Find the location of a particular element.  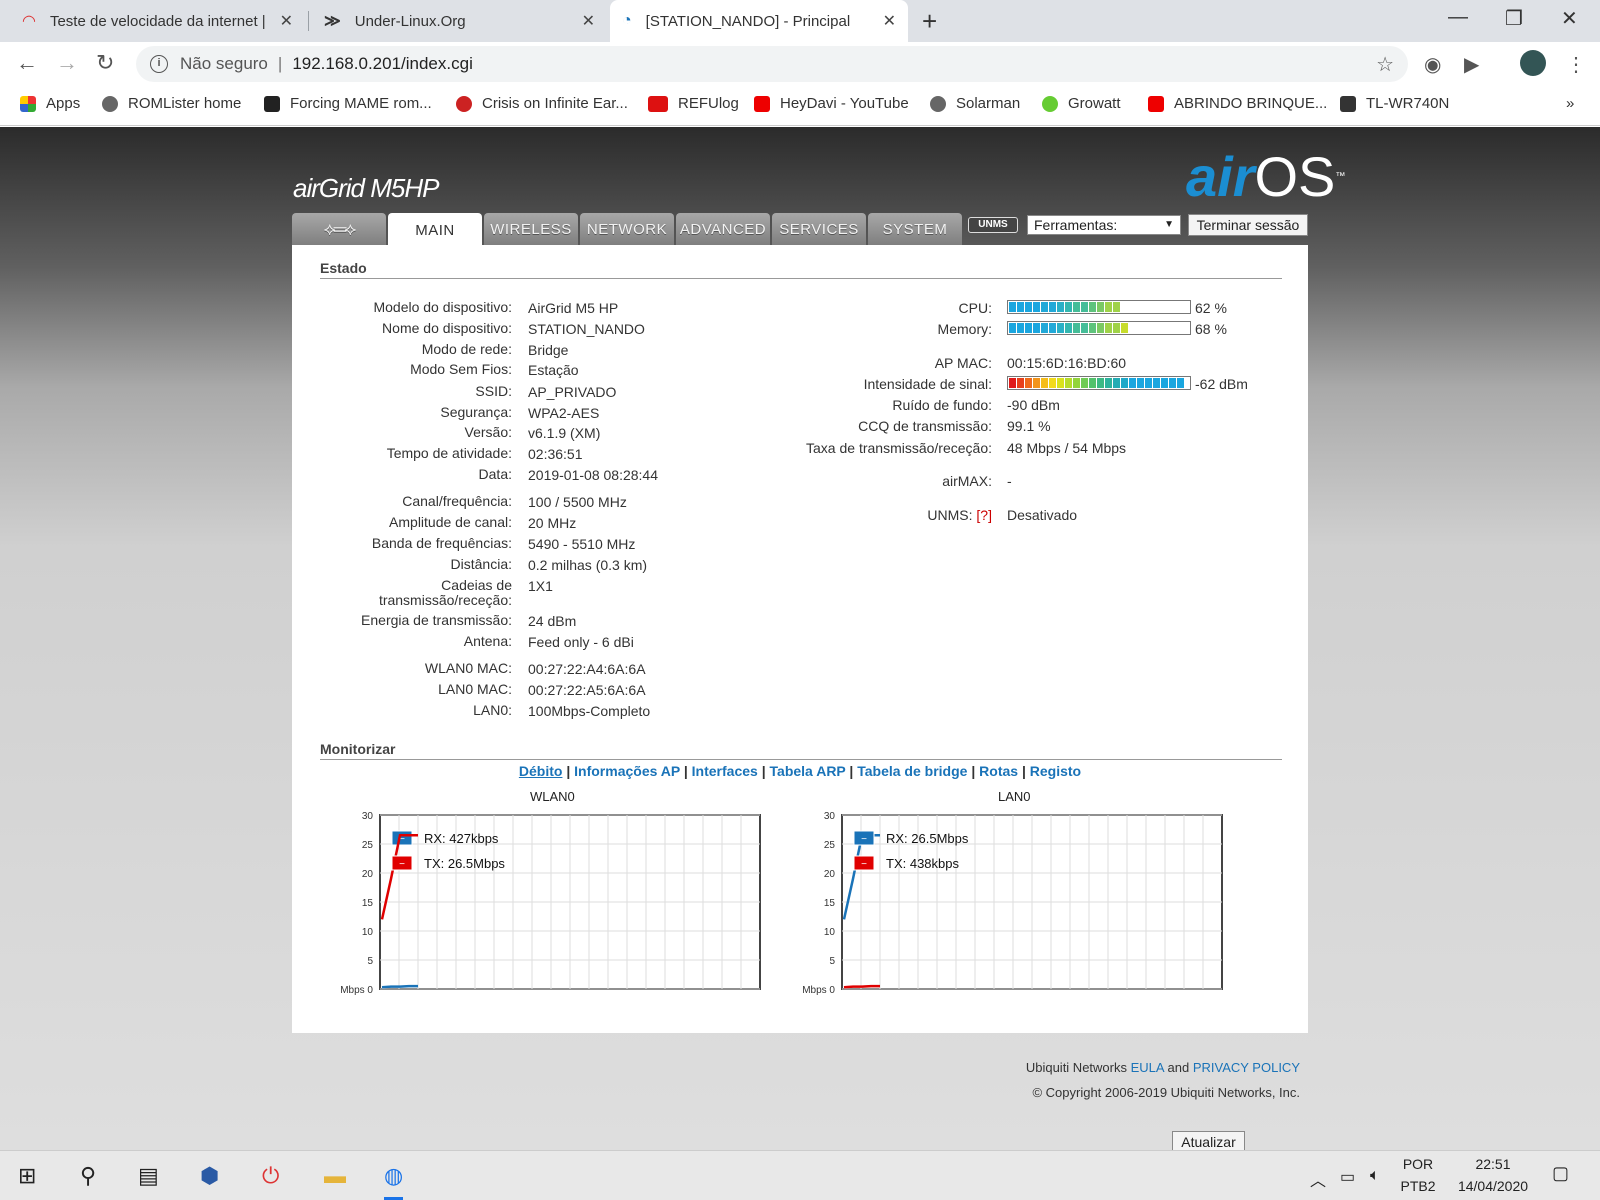

tab-services: SERVICES is located at coordinates (819, 229).